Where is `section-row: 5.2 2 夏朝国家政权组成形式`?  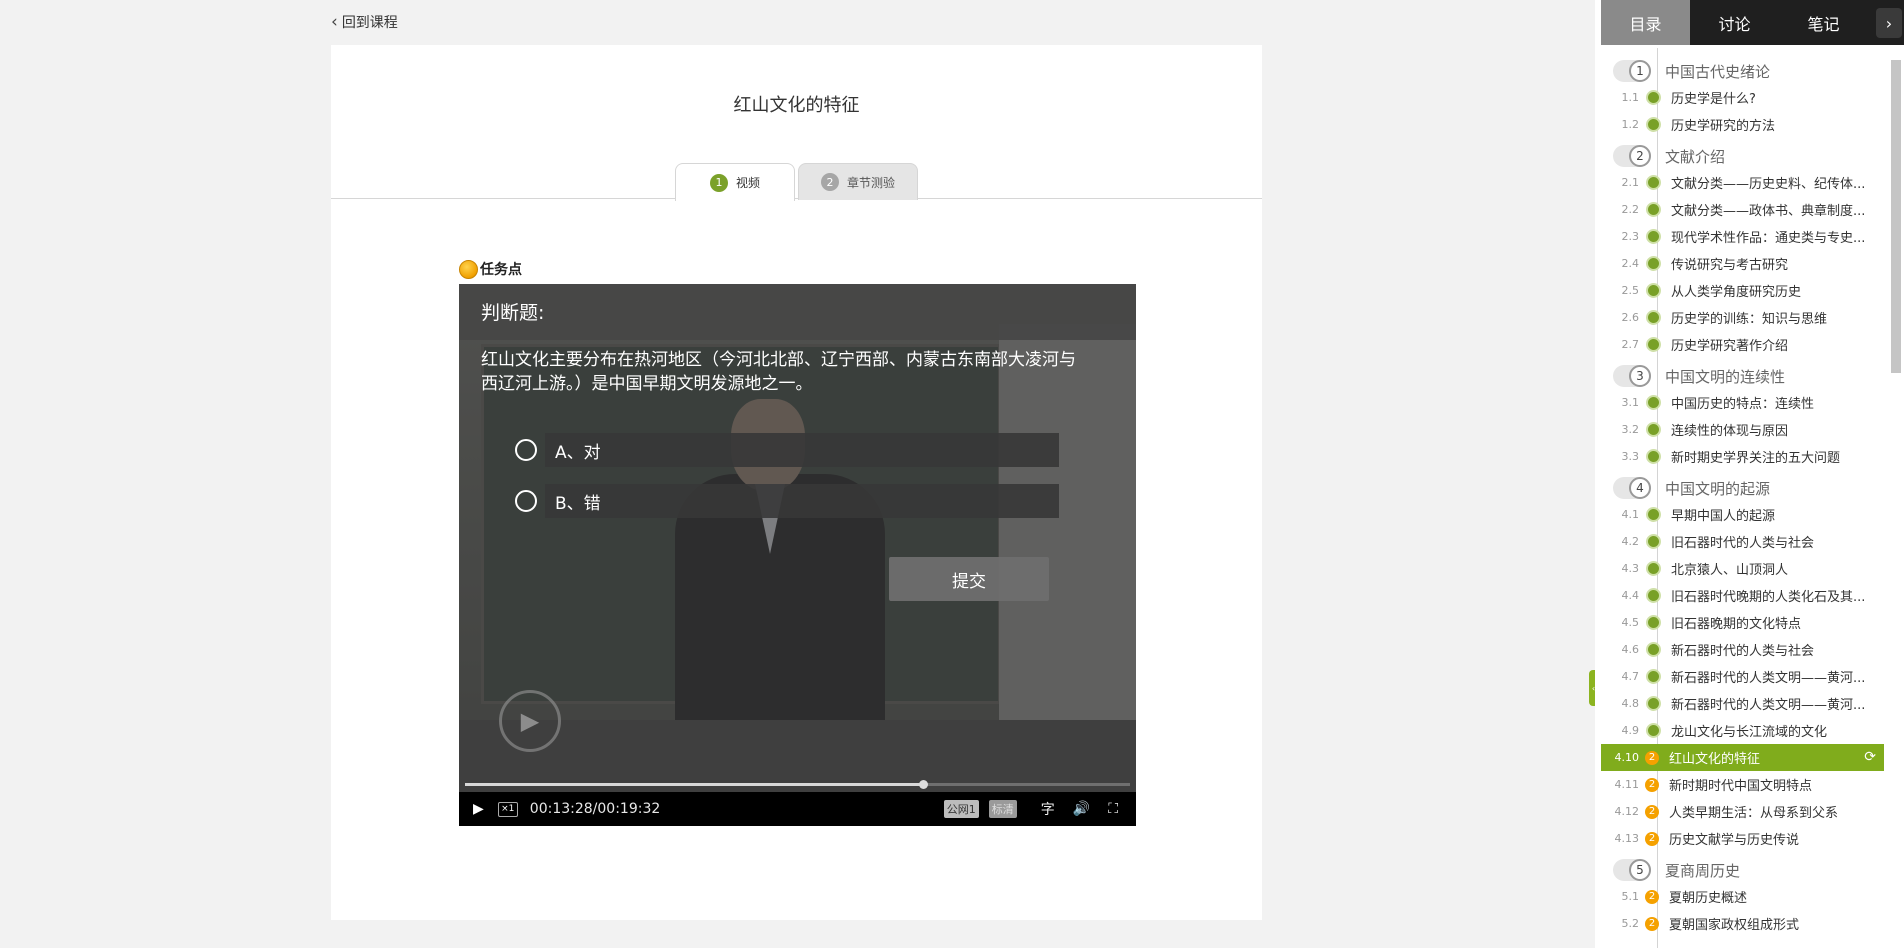 section-row: 5.2 2 夏朝国家政权组成形式 is located at coordinates (1742, 923).